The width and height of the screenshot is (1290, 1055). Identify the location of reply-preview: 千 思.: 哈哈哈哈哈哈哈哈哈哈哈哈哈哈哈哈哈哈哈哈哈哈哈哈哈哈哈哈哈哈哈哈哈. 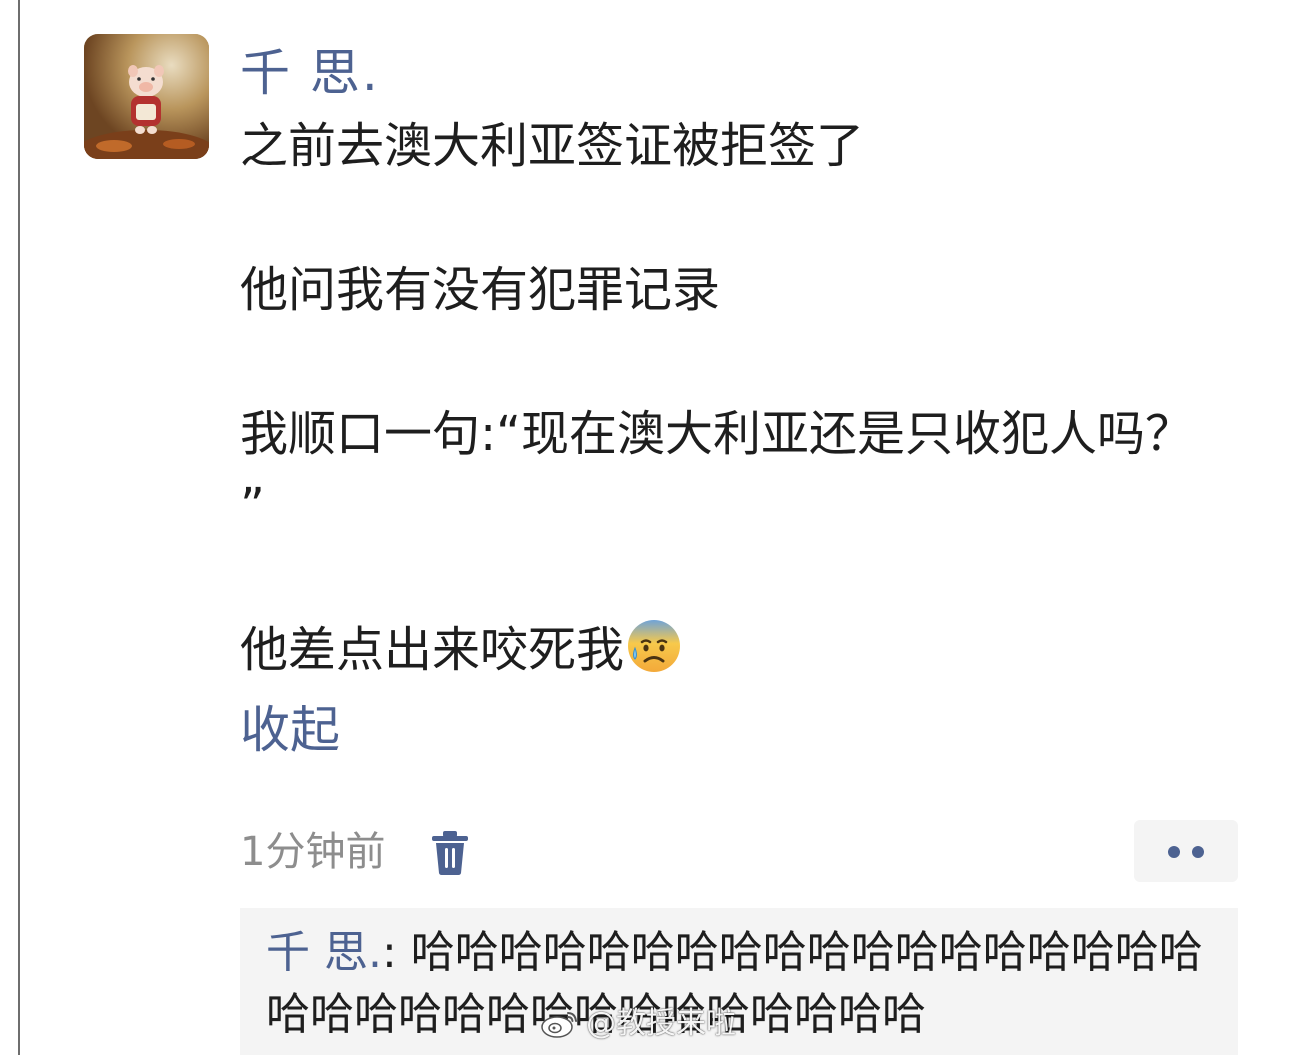
(739, 981).